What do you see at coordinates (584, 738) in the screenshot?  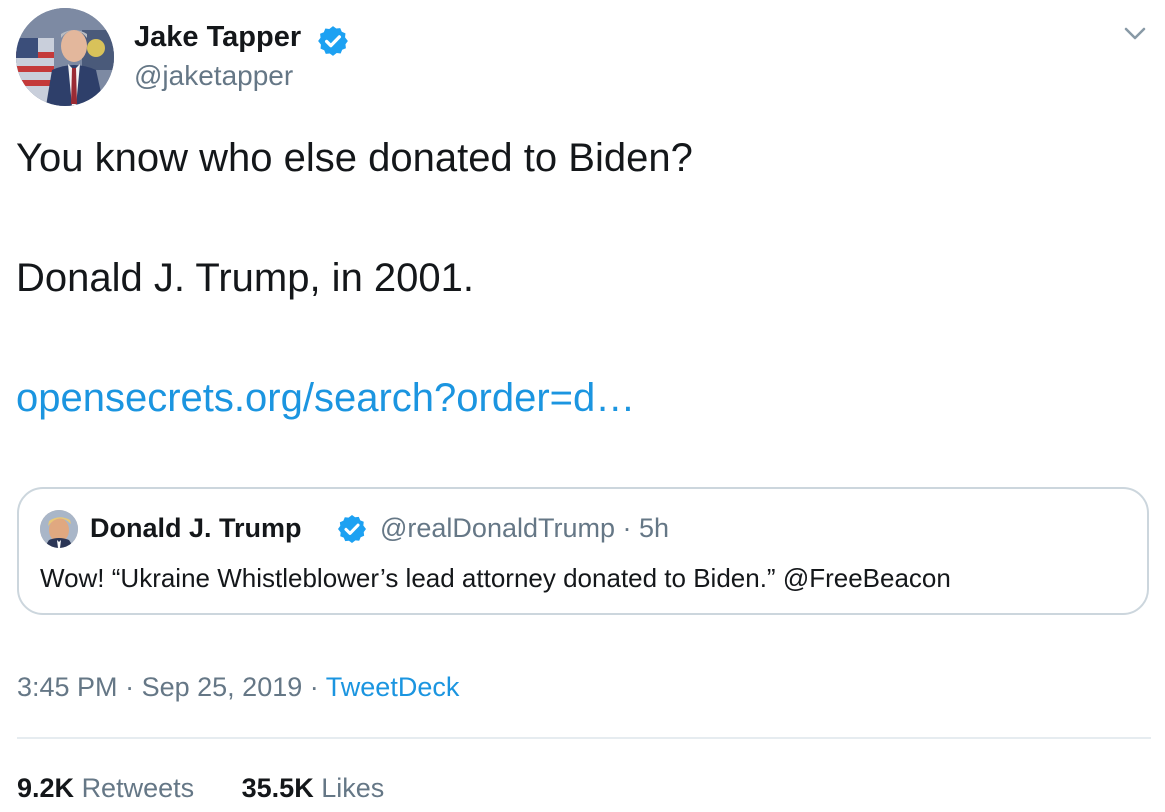 I see `divider` at bounding box center [584, 738].